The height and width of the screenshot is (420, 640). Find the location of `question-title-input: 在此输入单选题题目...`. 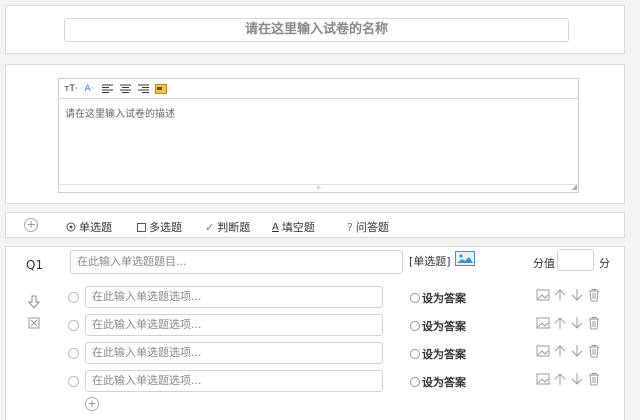

question-title-input: 在此输入单选题题目... is located at coordinates (236, 262).